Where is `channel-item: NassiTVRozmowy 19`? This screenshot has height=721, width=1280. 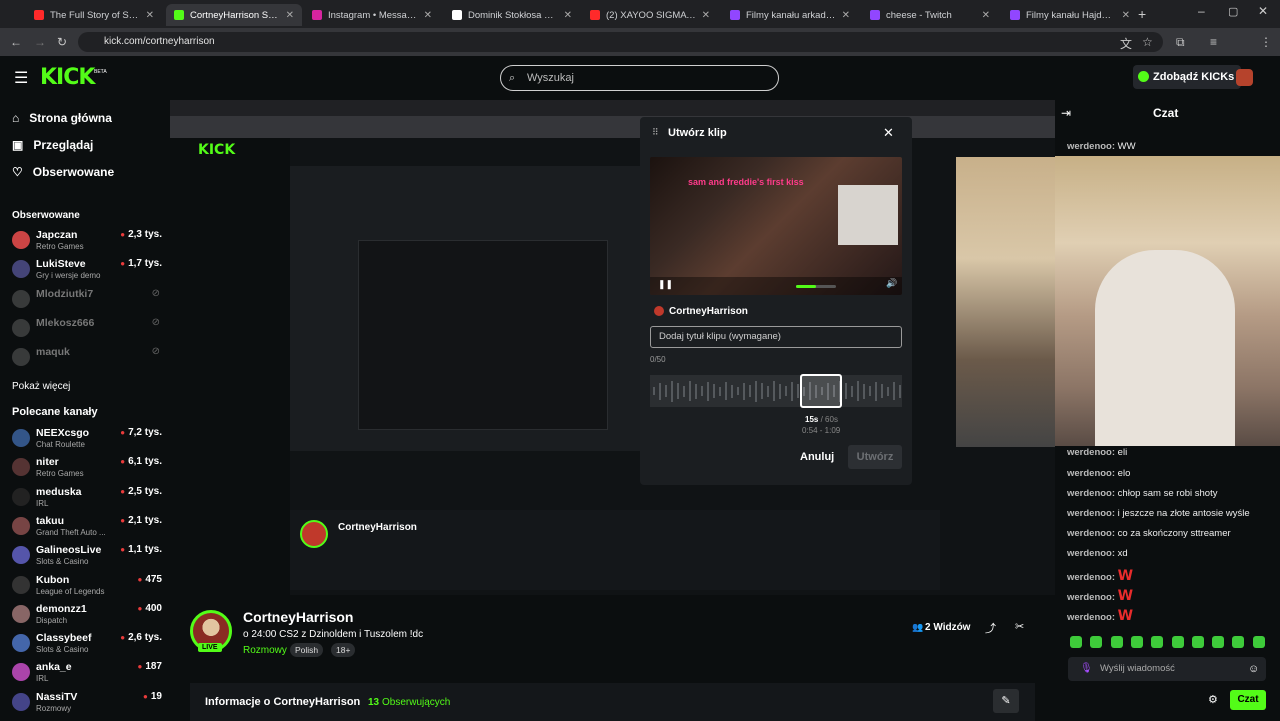 channel-item: NassiTVRozmowy 19 is located at coordinates (87, 704).